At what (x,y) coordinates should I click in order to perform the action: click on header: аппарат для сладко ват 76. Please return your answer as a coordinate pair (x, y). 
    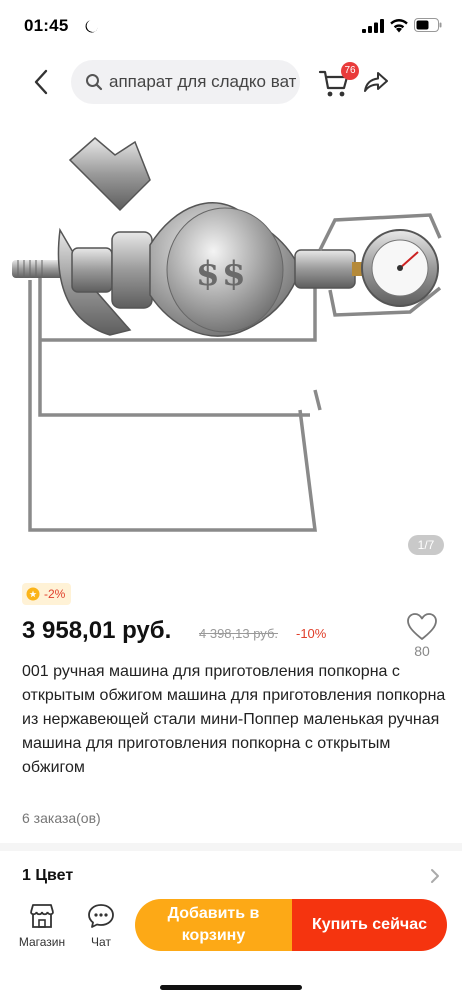
    Looking at the image, I should click on (231, 83).